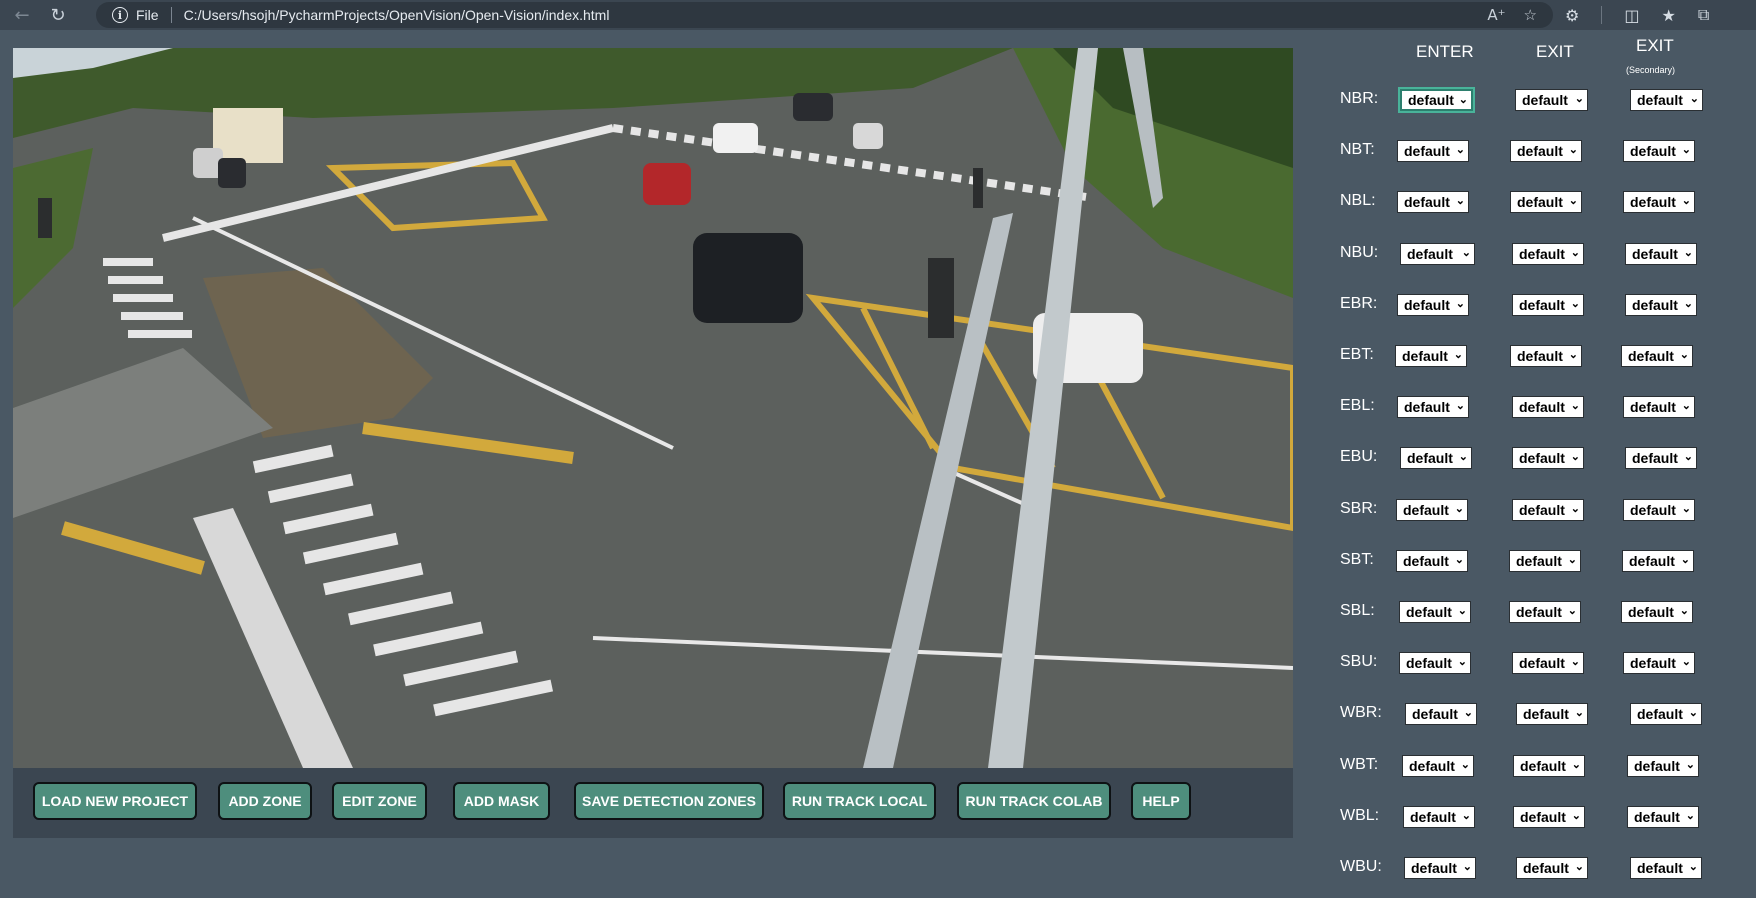  Describe the element at coordinates (1161, 801) in the screenshot. I see `help-button: HELP` at that location.